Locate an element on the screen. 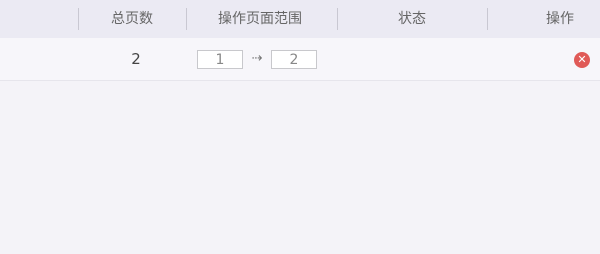 The height and width of the screenshot is (254, 600). header-total-pages: 总页数 is located at coordinates (132, 19).